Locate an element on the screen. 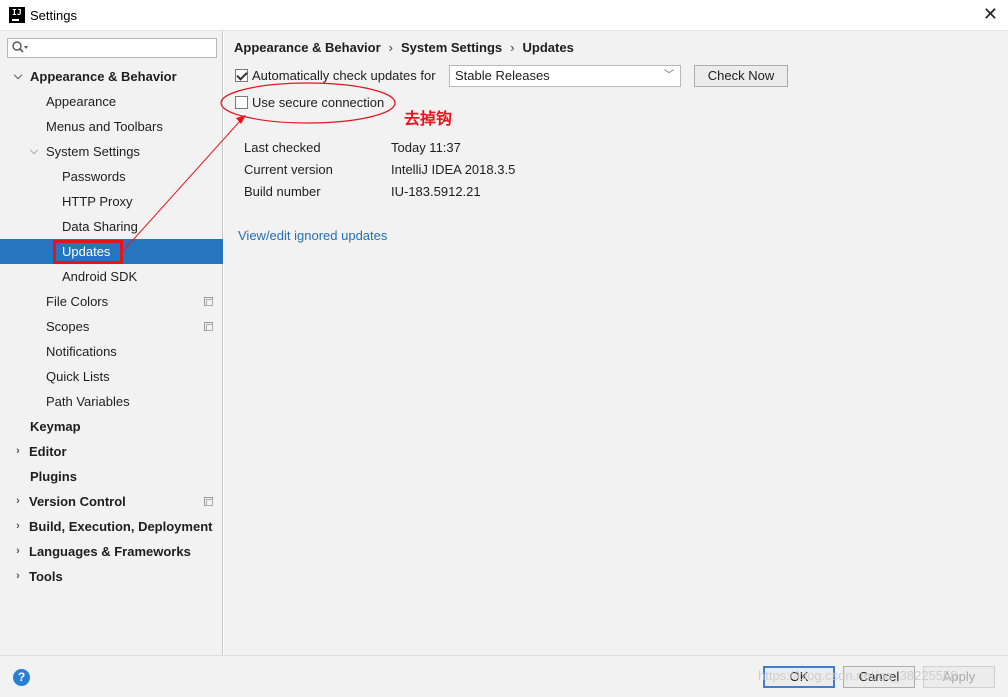 Image resolution: width=1008 pixels, height=697 pixels. sidebar-item-version-control: › Version Control is located at coordinates (111, 501).